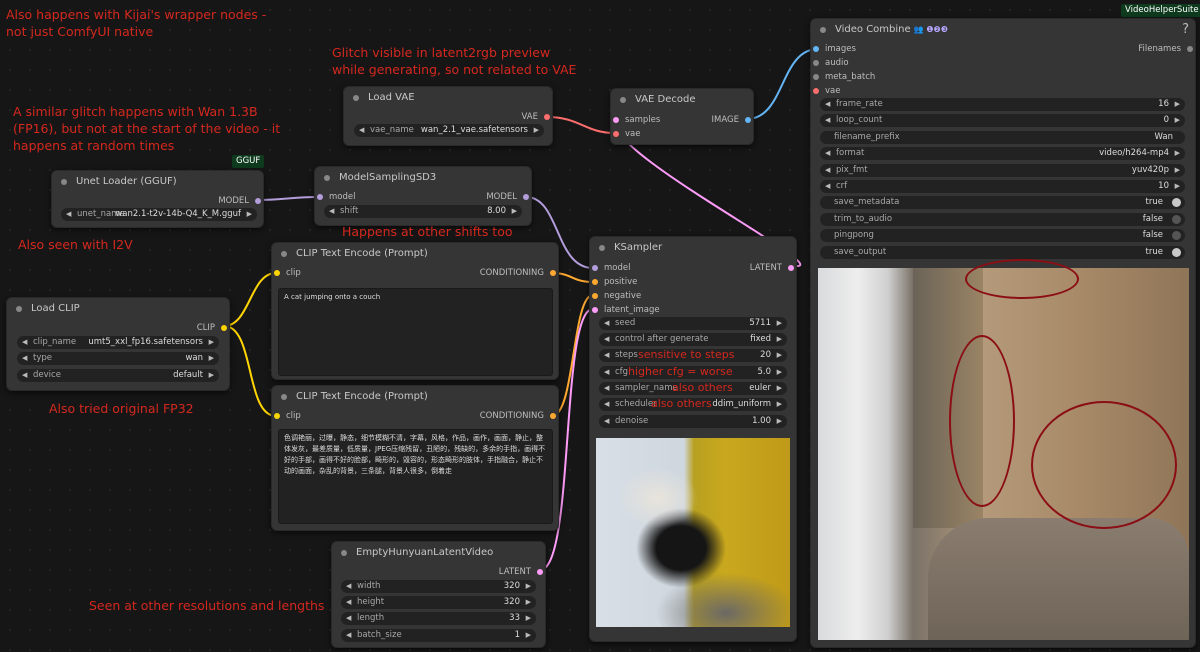  I want to click on positive-prompt-textarea: A cat jumping onto a couch, so click(415, 332).